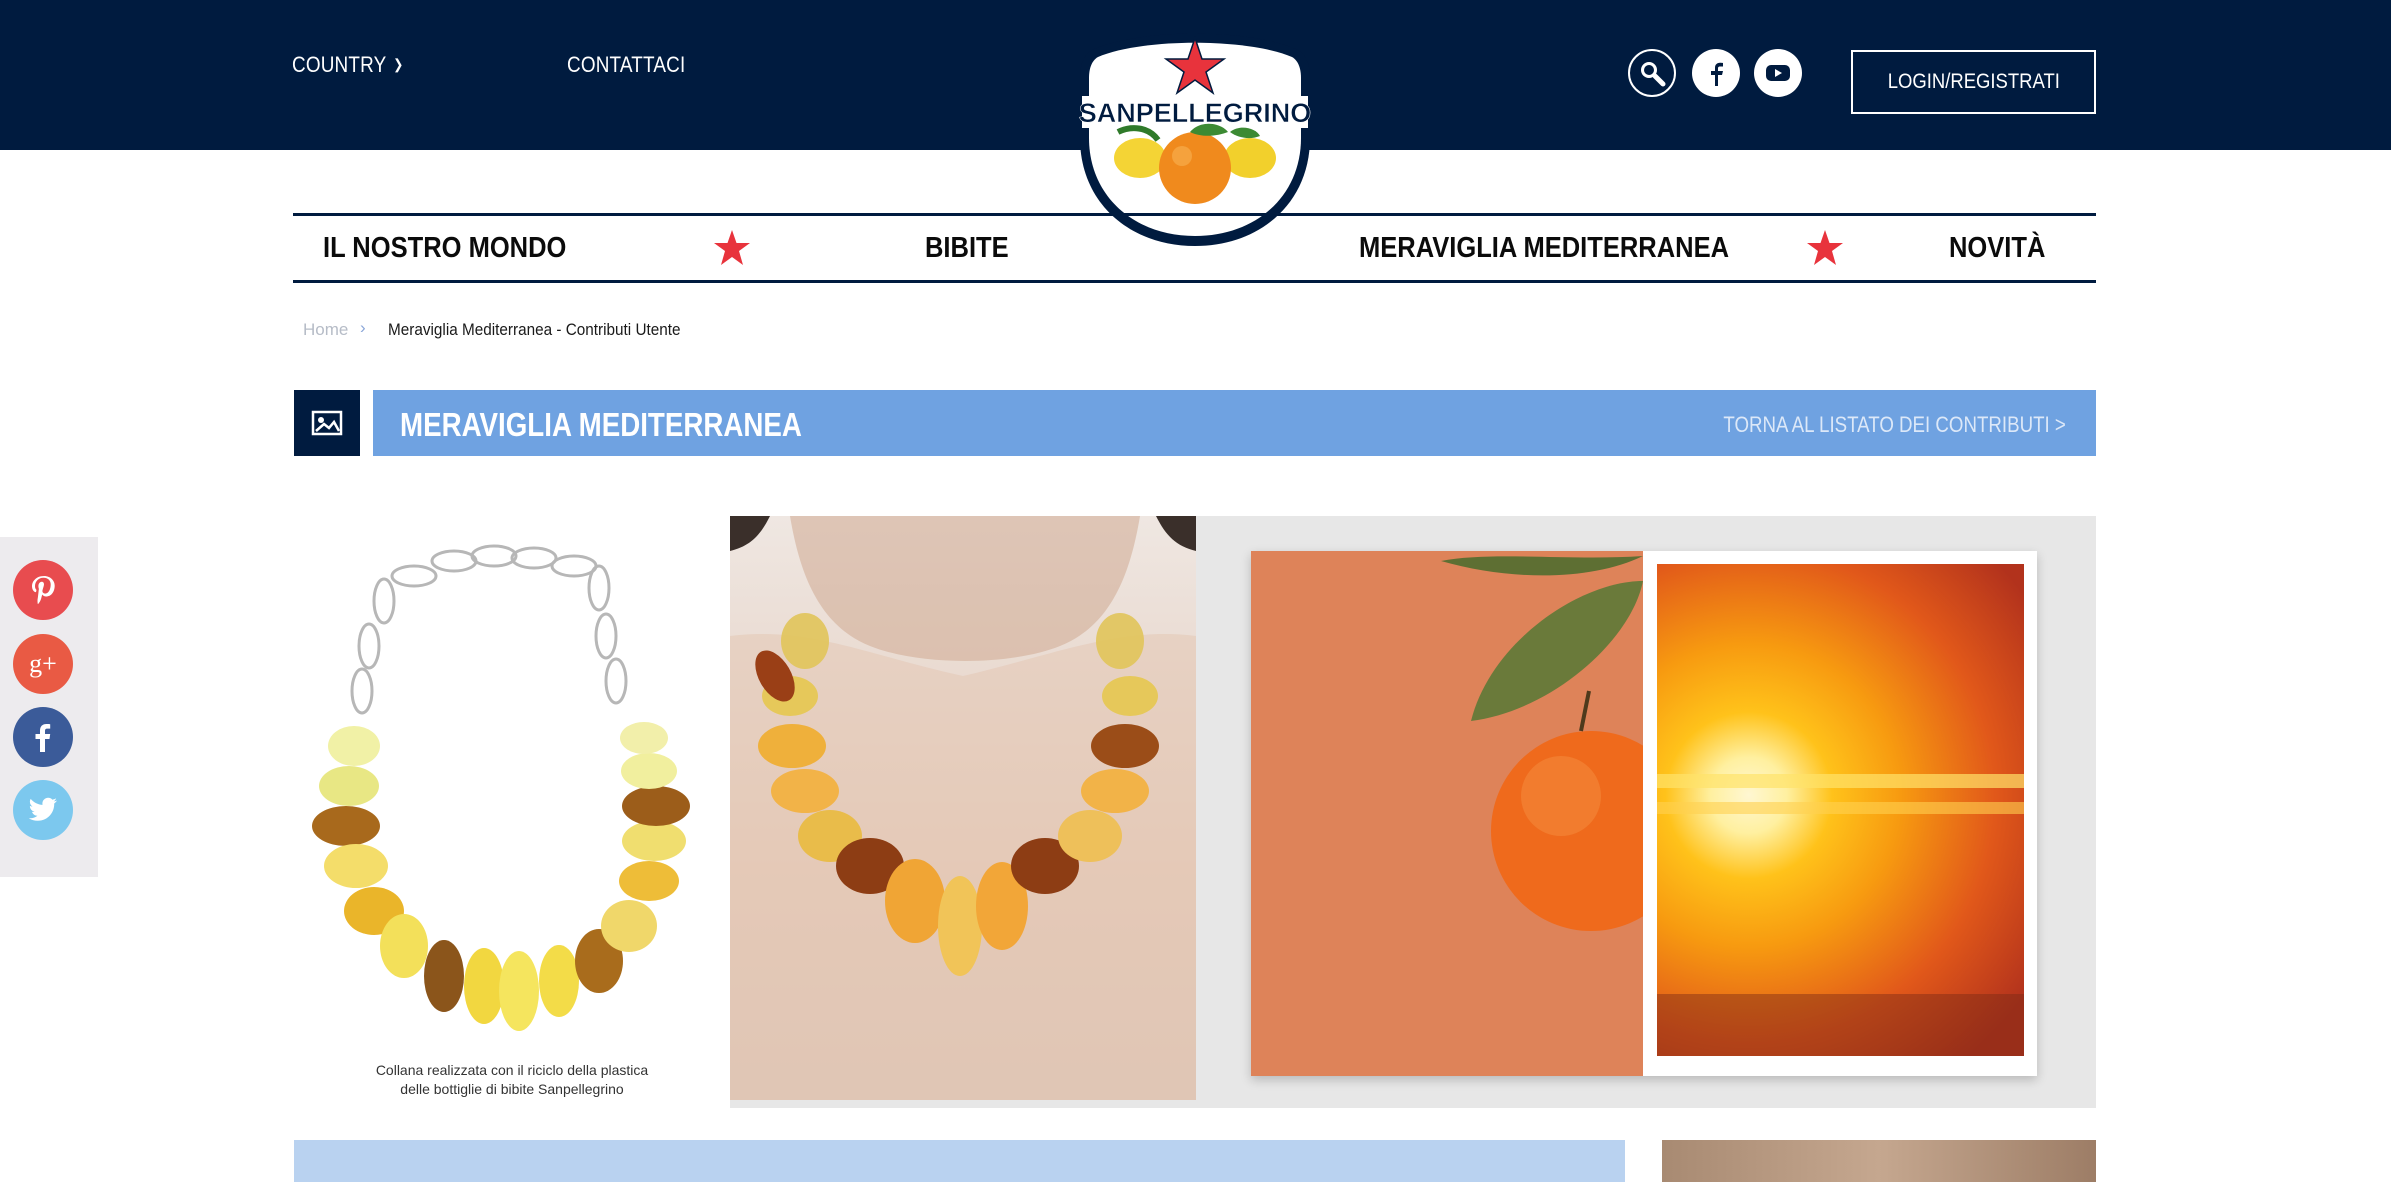 Image resolution: width=2391 pixels, height=1182 pixels. What do you see at coordinates (959, 1161) in the screenshot?
I see `next-section-bar` at bounding box center [959, 1161].